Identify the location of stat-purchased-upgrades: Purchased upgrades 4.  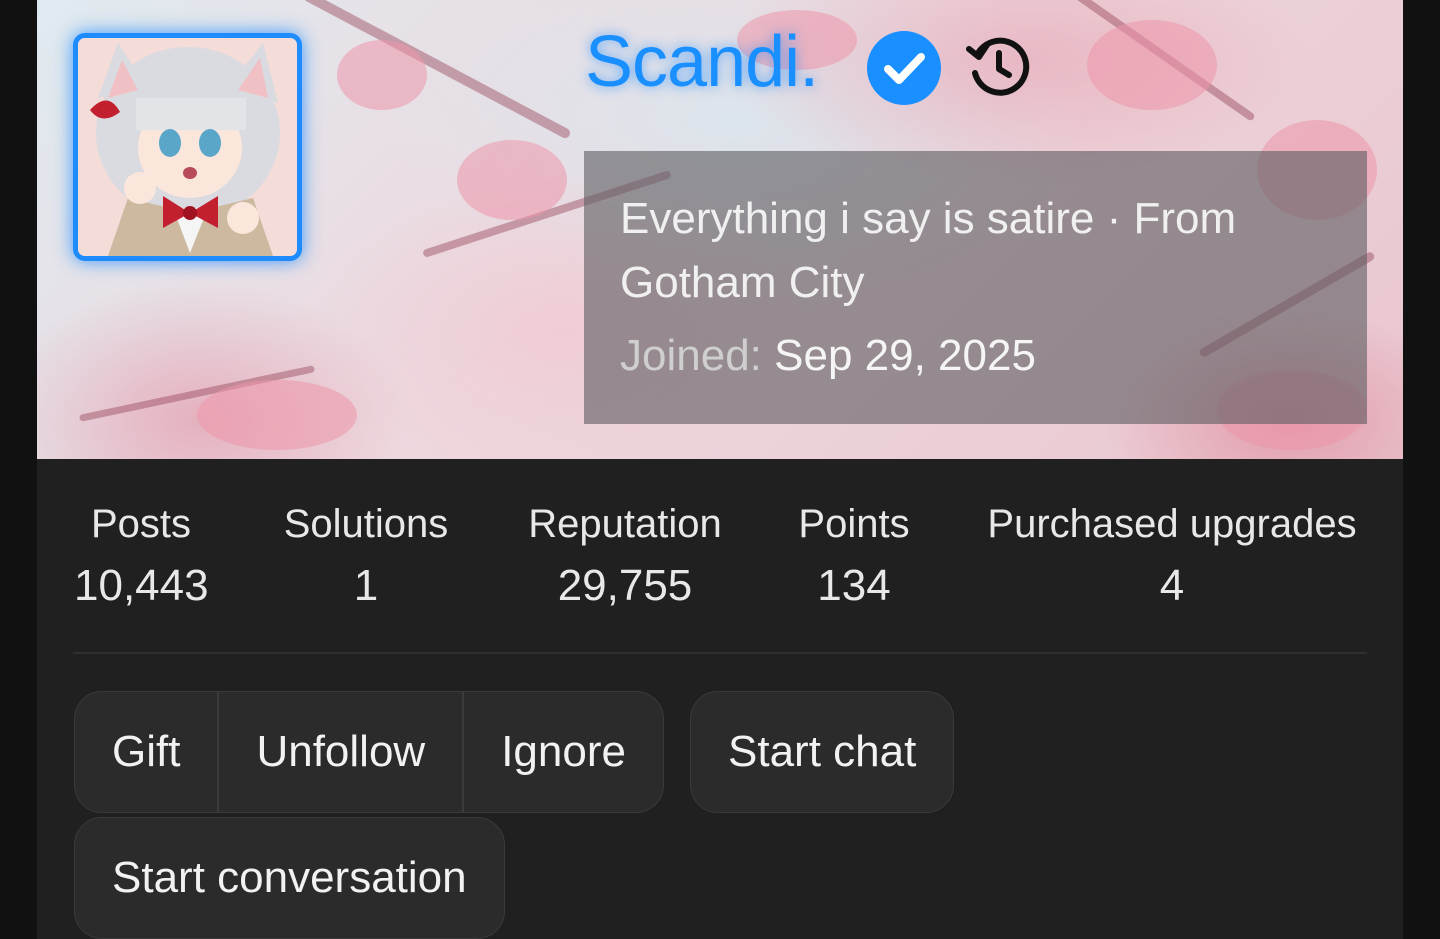
(1172, 557).